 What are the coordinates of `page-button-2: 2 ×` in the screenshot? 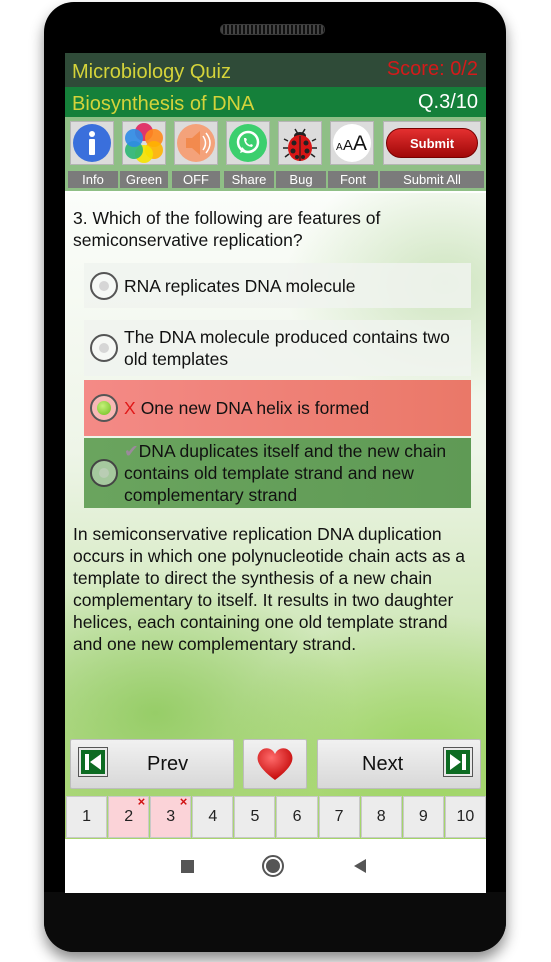 It's located at (129, 816).